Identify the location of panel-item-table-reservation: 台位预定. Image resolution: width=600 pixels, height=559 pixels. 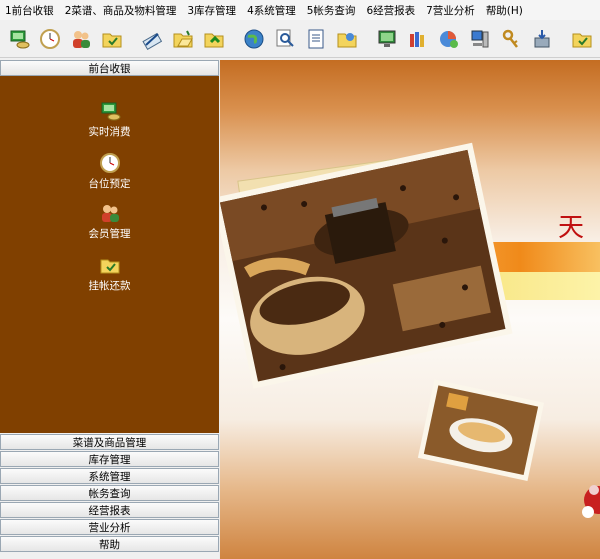
(109, 171).